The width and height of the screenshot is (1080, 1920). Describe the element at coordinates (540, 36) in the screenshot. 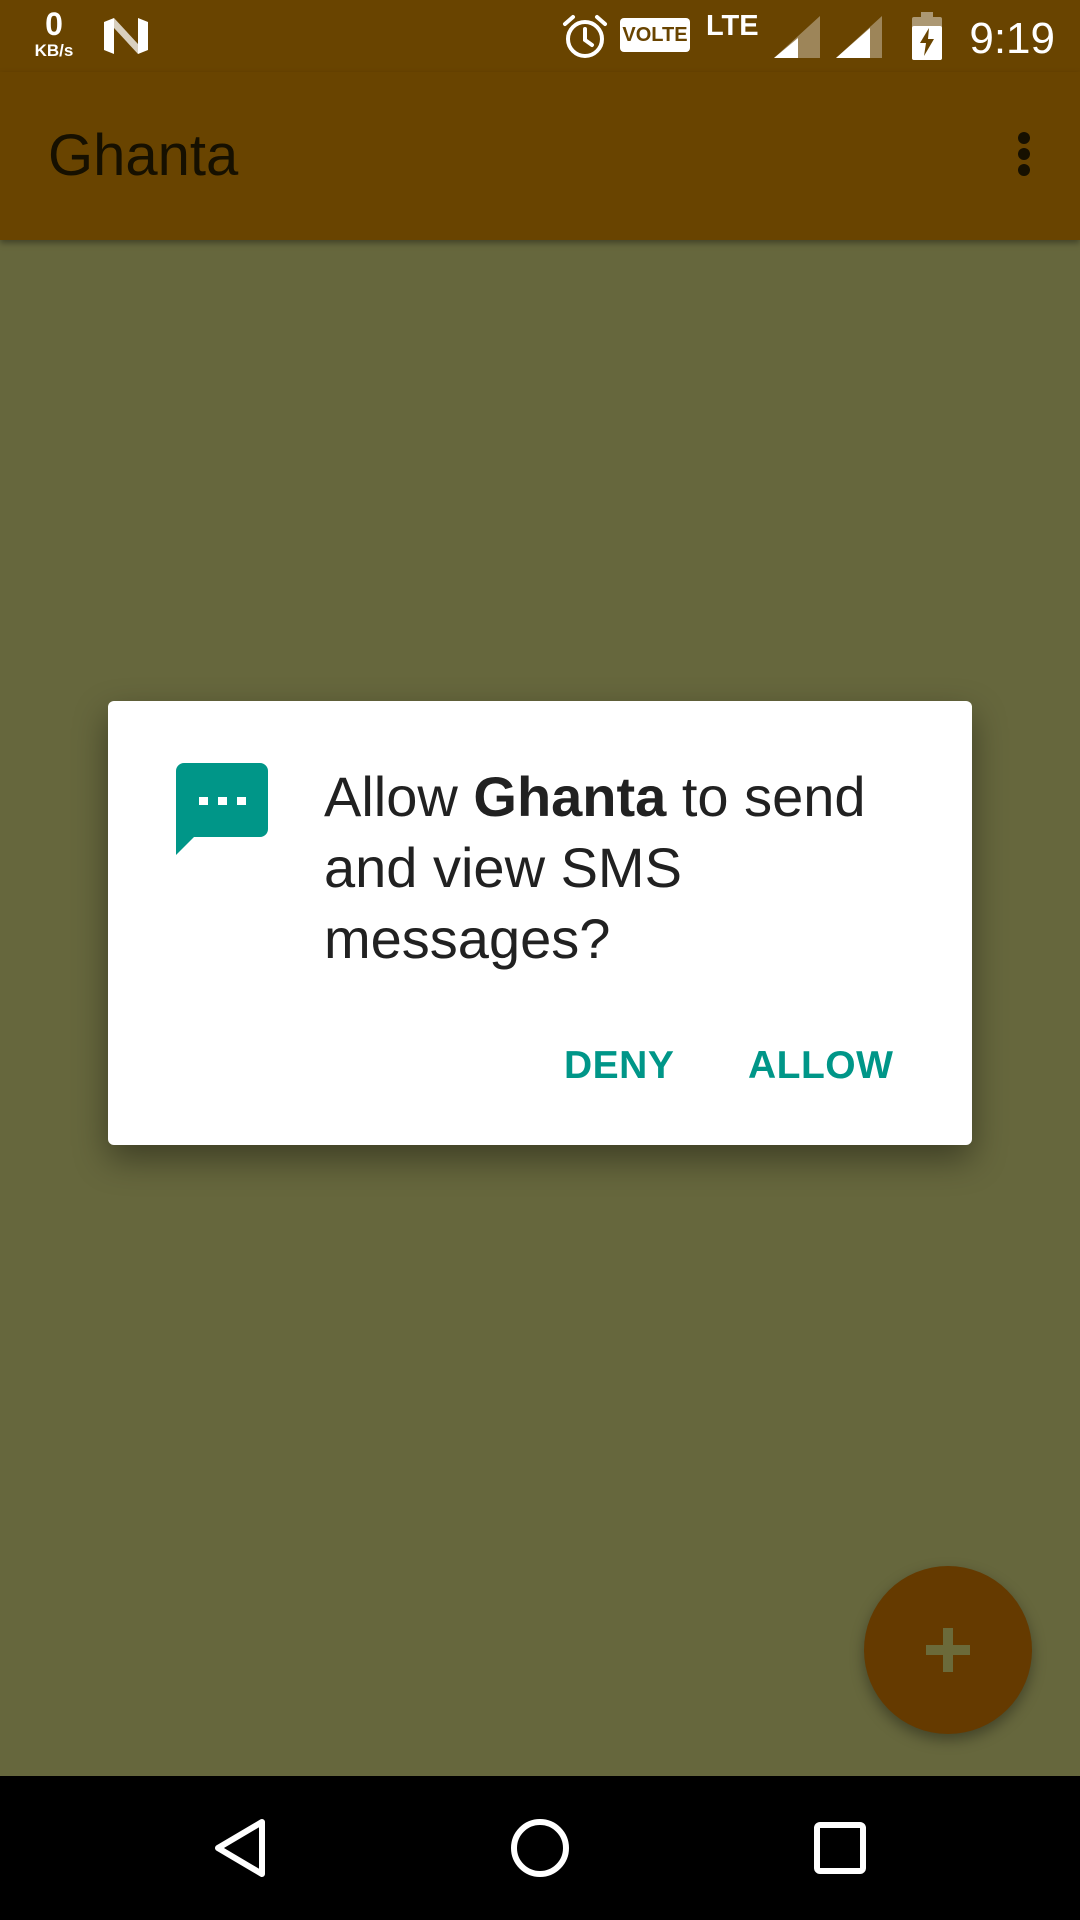

I see `status-bar: 0 KB/s VOLTE LTE 9:19` at that location.